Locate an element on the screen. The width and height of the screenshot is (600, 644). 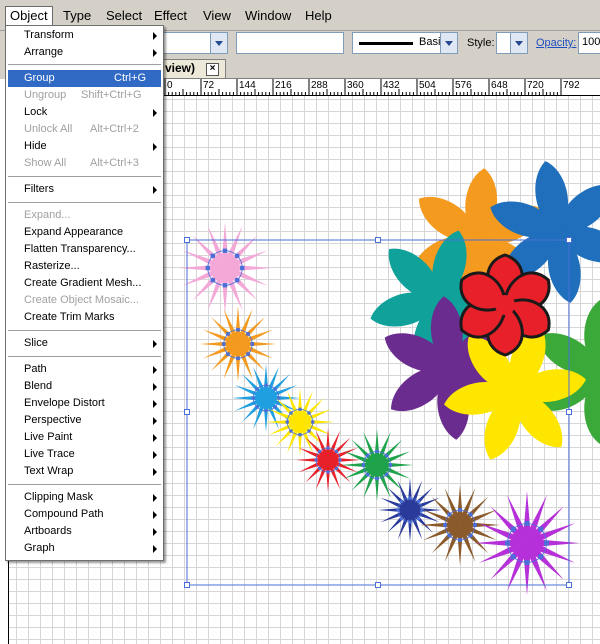
menu-item-slice: Slice is located at coordinates (84, 343).